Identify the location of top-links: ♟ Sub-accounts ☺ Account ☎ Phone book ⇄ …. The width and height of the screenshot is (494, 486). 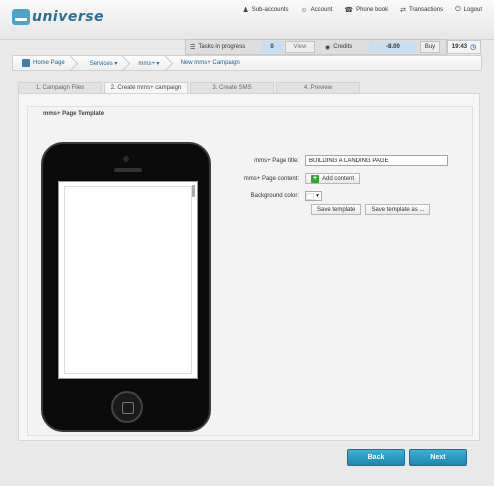
(363, 10).